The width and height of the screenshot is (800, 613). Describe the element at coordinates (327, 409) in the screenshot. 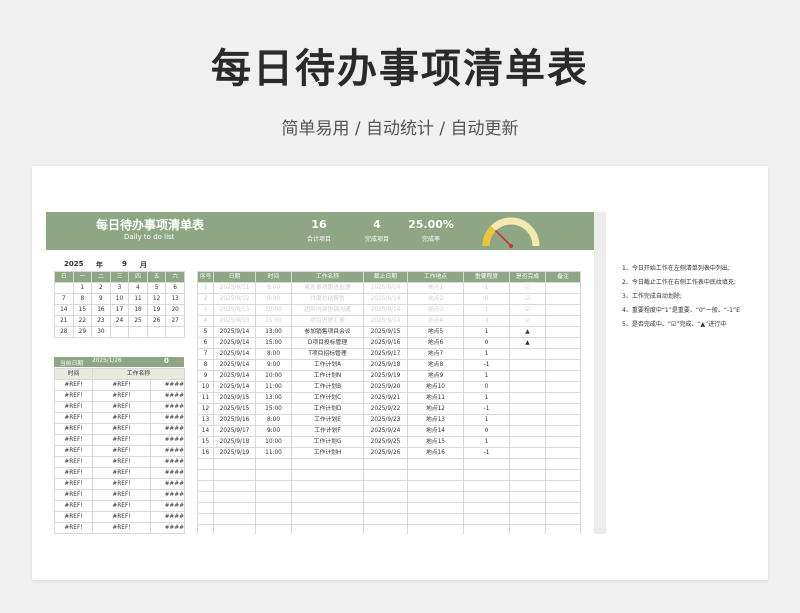

I see `task-cell: 工作计划D` at that location.